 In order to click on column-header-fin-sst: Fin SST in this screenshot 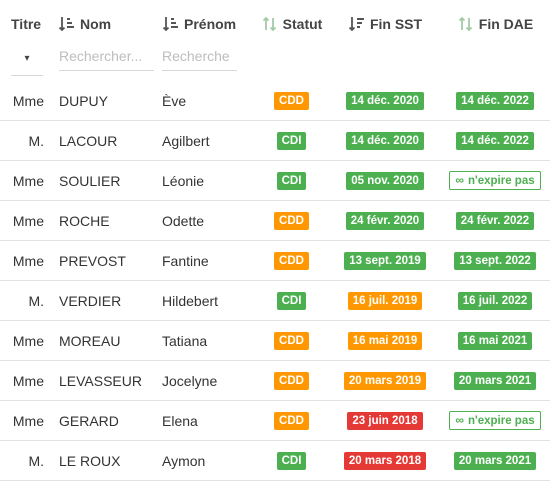, I will do `click(385, 24)`.